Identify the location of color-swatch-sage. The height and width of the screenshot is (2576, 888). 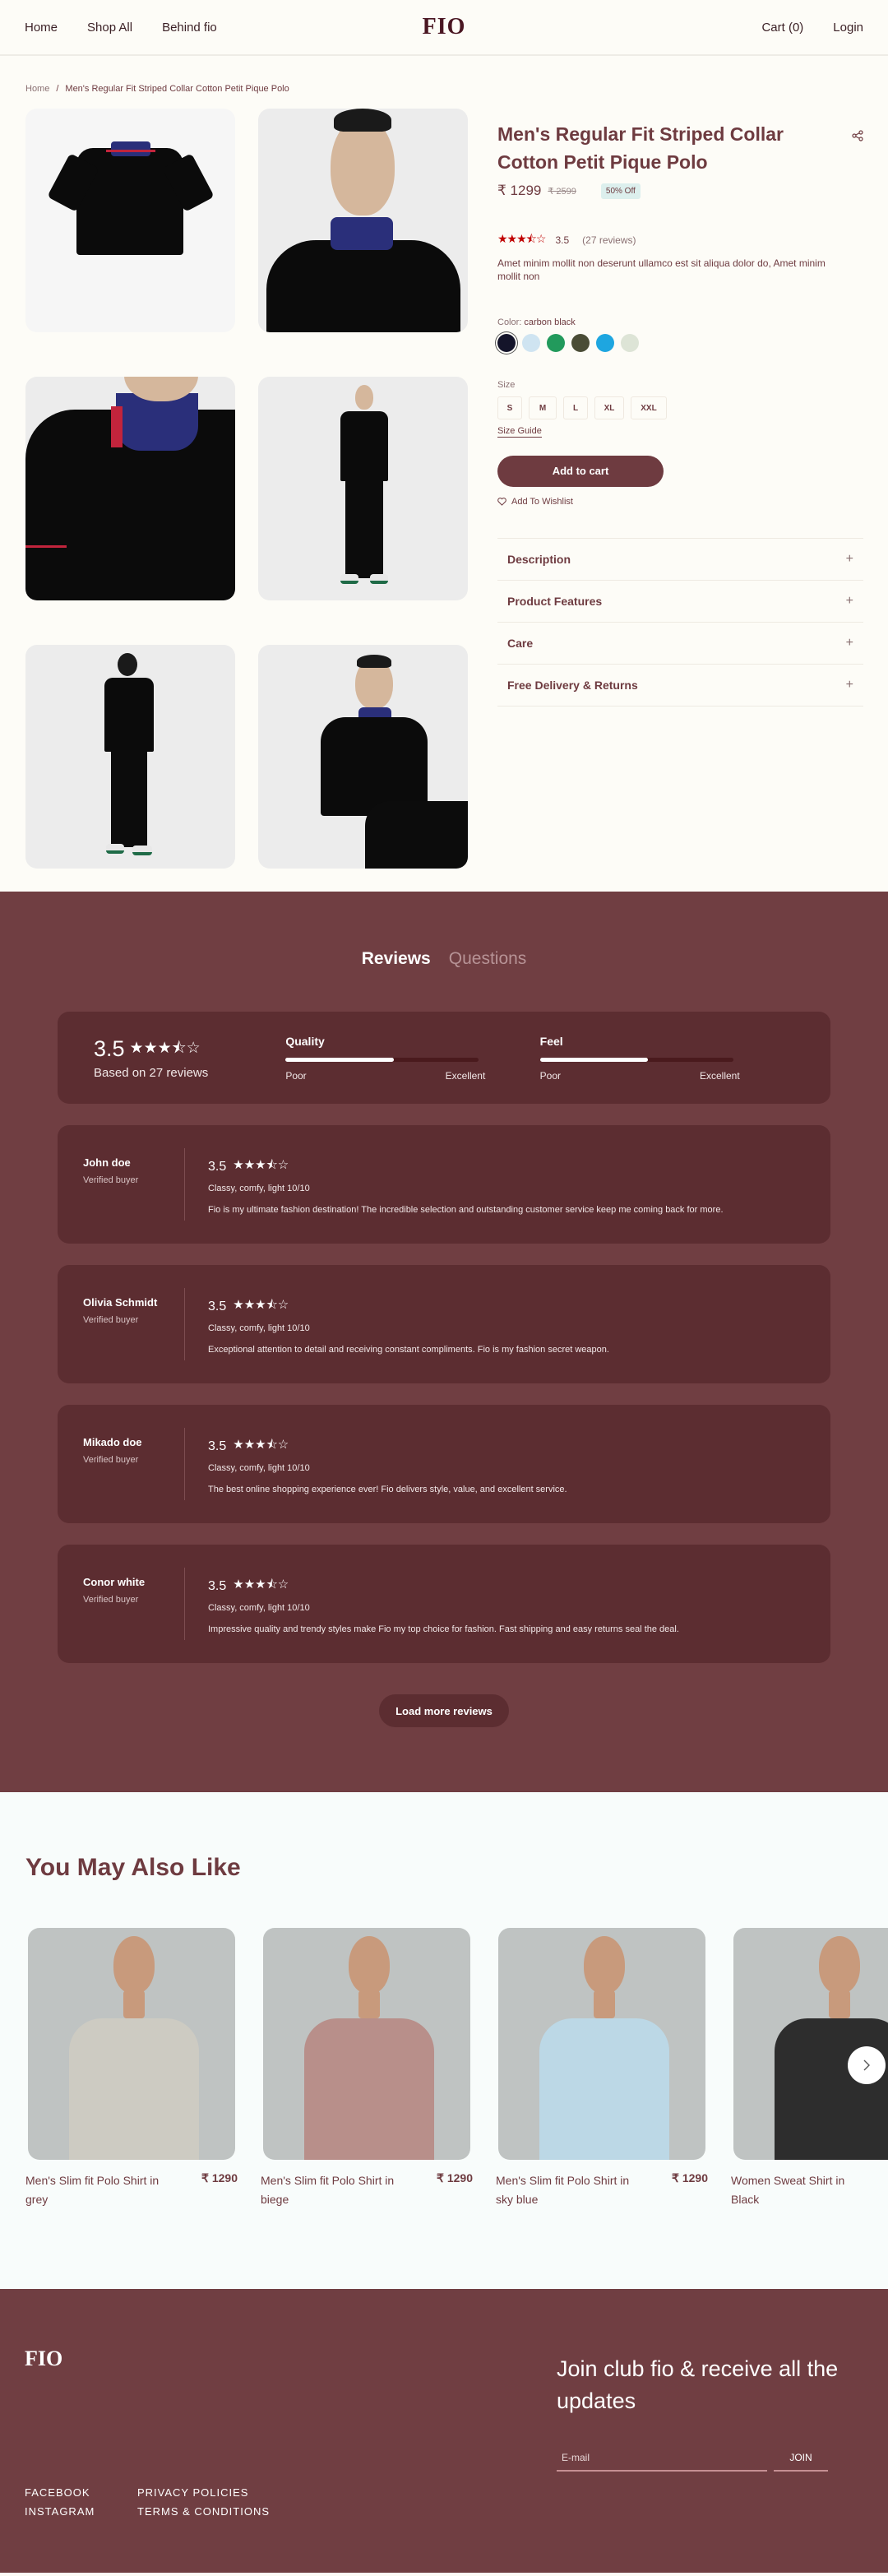
(630, 343).